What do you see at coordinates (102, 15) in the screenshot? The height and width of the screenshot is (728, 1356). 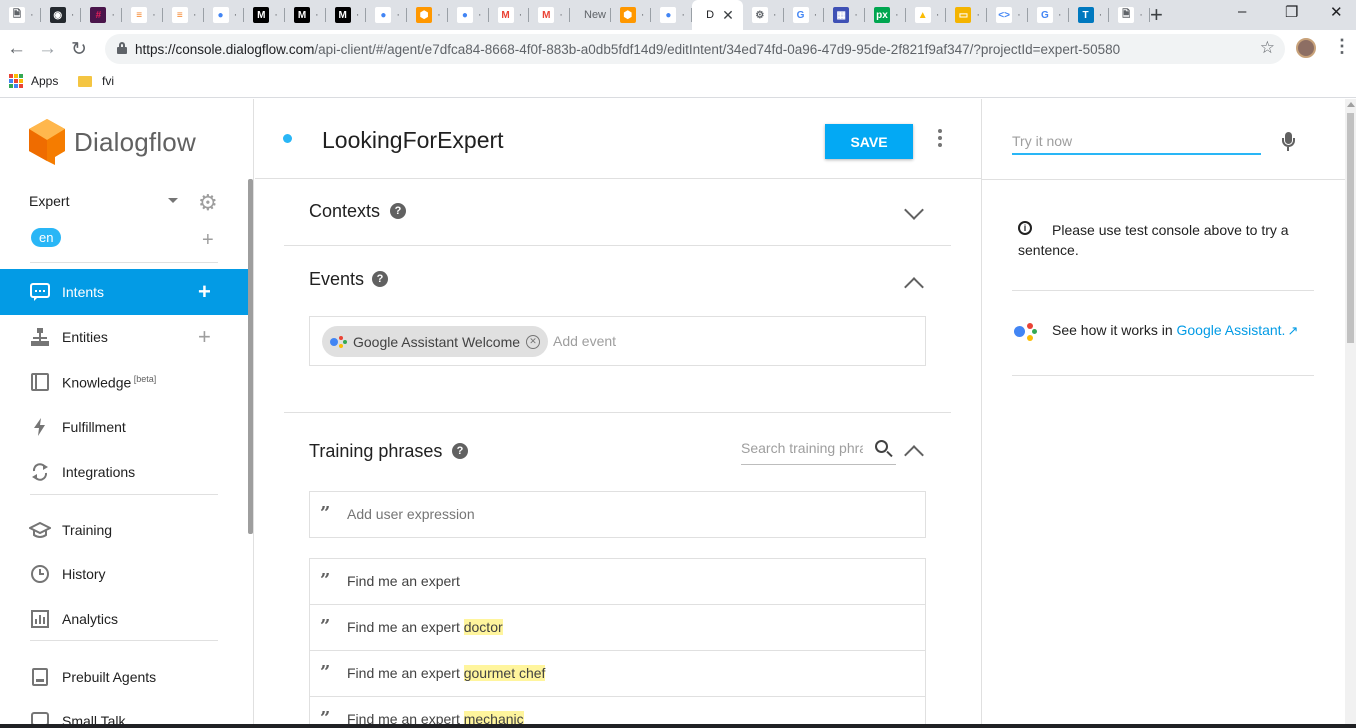 I see `browser-tab: # ·` at bounding box center [102, 15].